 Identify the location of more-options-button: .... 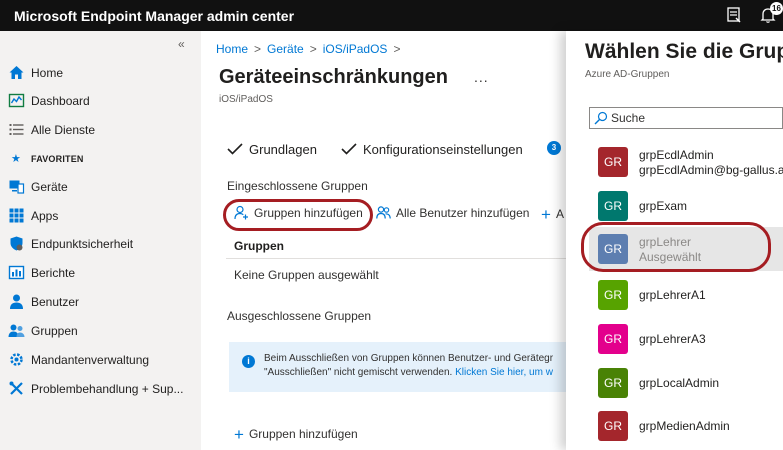
(481, 77).